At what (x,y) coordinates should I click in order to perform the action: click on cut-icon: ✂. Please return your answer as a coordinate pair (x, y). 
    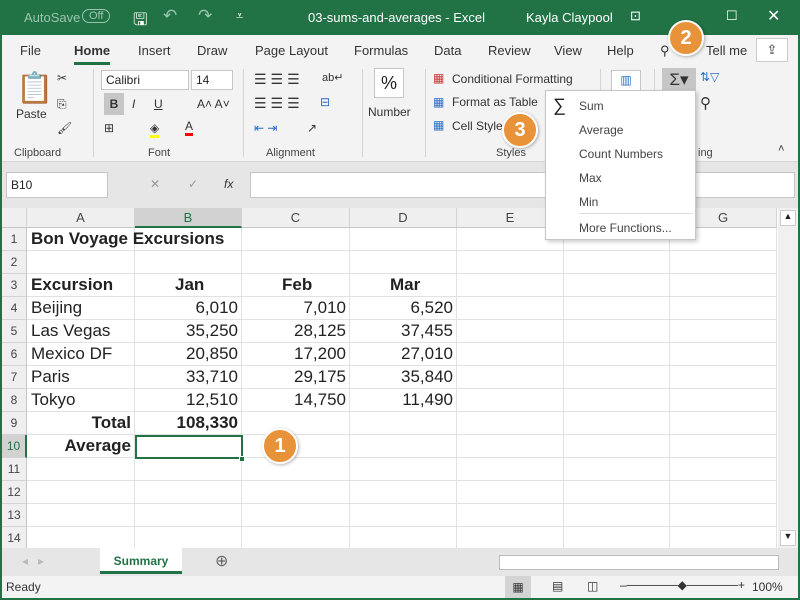
    Looking at the image, I should click on (62, 78).